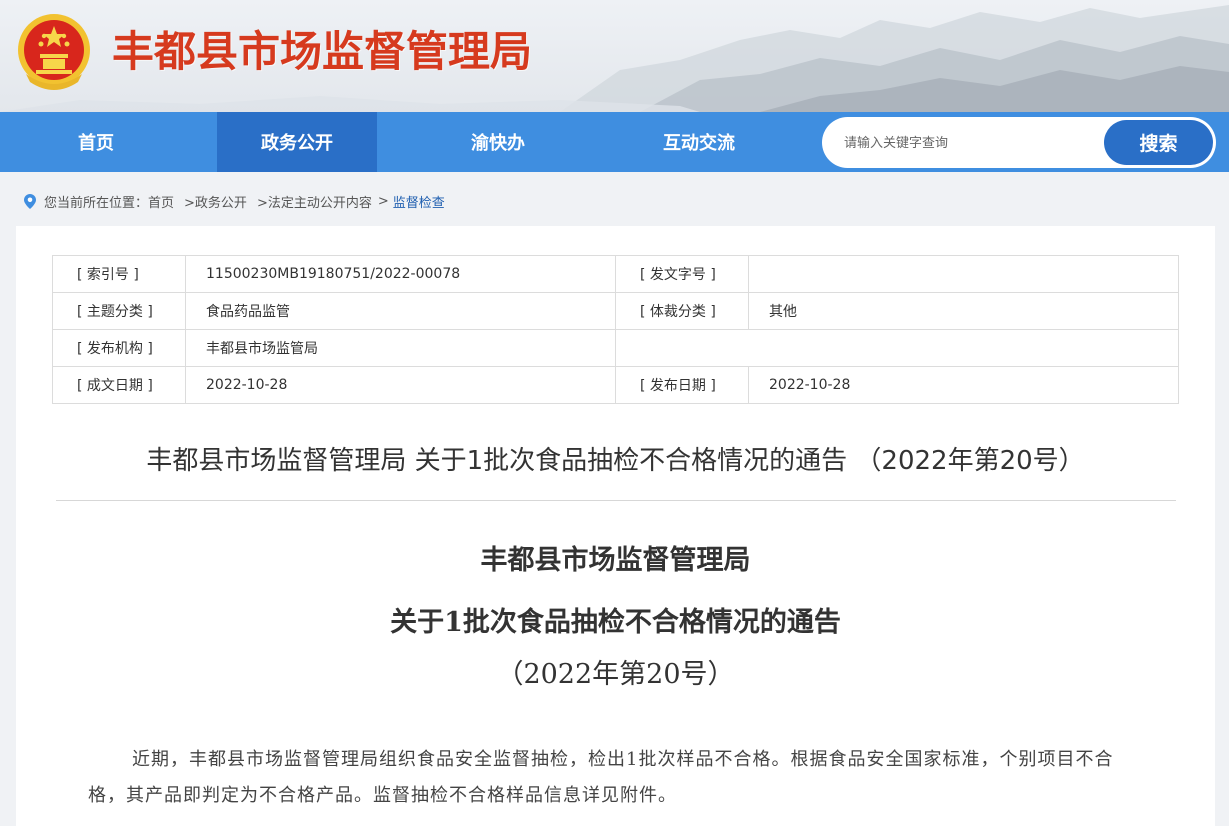 This screenshot has height=826, width=1229. I want to click on breadcrumb-home: 首页, so click(161, 201).